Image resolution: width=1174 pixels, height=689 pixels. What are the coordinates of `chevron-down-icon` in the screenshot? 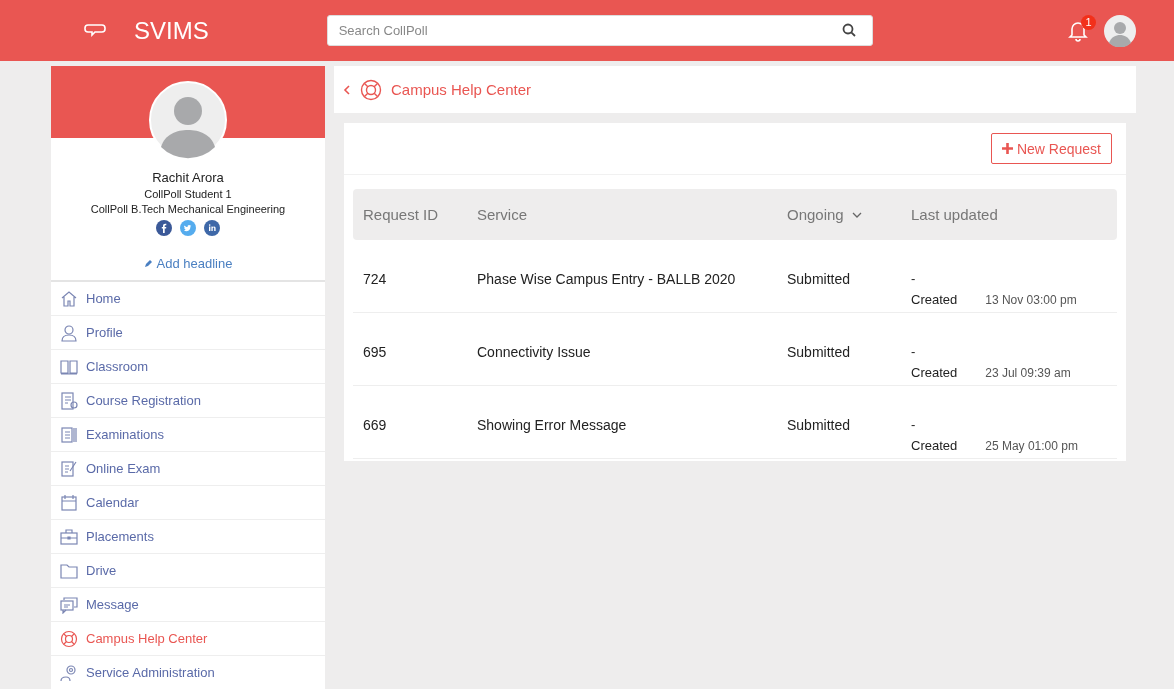 It's located at (856, 214).